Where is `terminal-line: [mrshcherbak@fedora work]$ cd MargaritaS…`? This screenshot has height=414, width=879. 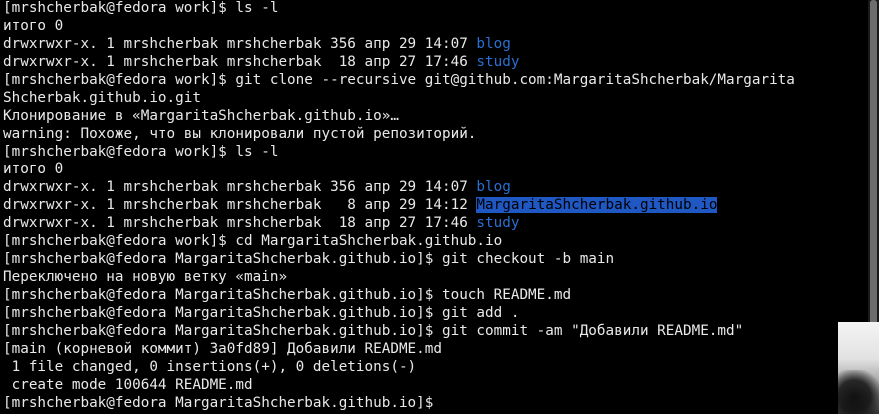
terminal-line: [mrshcherbak@fedora work]$ cd MargaritaS… is located at coordinates (253, 241).